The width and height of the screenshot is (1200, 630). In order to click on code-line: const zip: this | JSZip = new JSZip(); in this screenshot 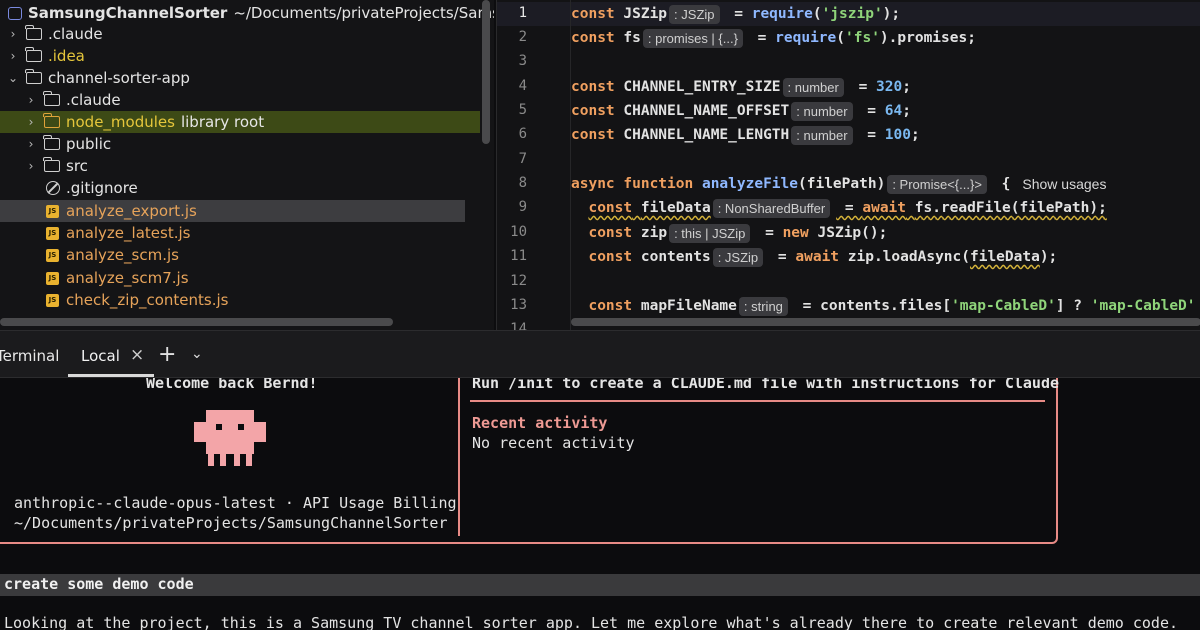, I will do `click(729, 233)`.